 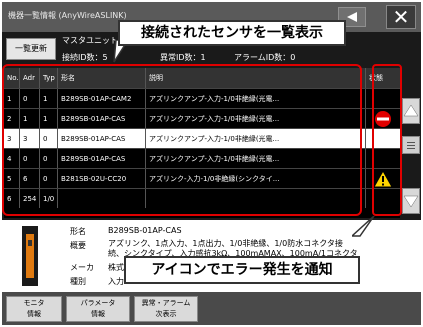 What do you see at coordinates (78, 281) in the screenshot?
I see `detail-kind-label: 種別` at bounding box center [78, 281].